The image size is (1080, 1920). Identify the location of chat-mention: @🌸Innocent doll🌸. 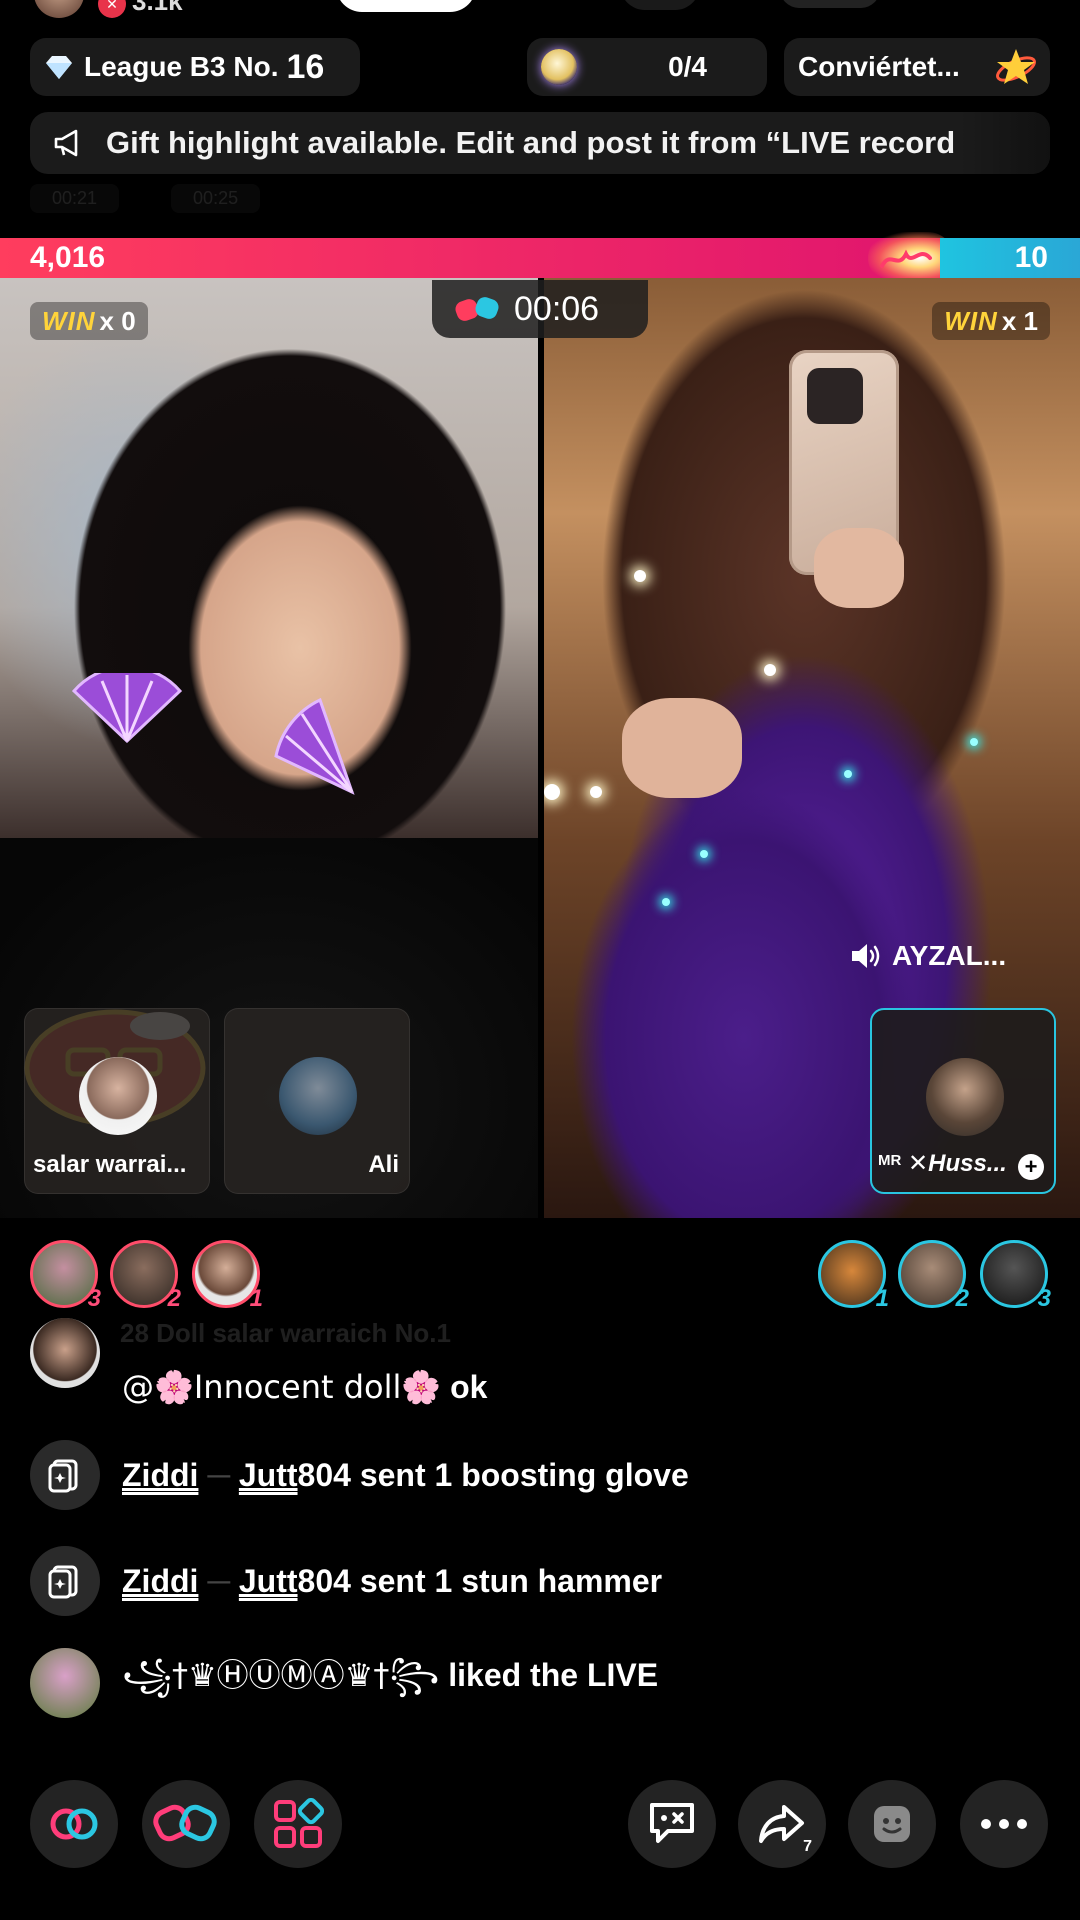
(282, 1387).